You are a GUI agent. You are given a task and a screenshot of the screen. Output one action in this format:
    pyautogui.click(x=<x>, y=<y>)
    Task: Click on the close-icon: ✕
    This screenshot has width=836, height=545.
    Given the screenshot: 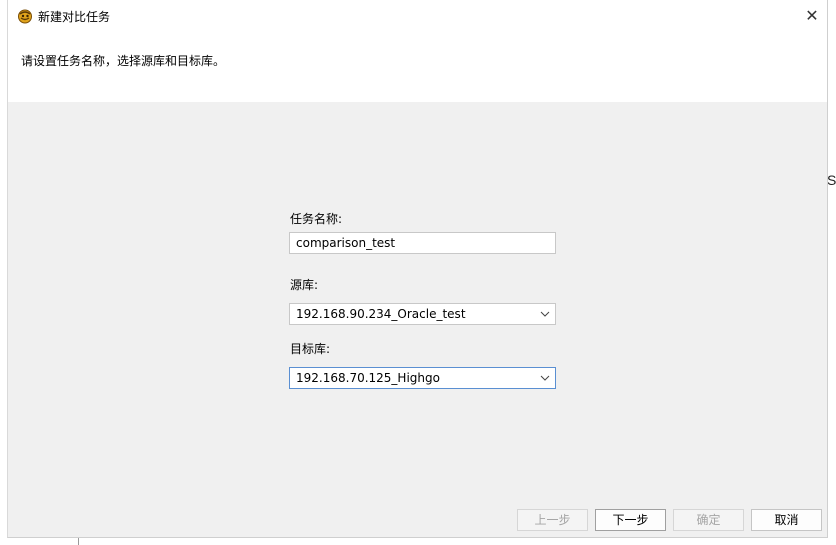 What is the action you would take?
    pyautogui.click(x=812, y=15)
    